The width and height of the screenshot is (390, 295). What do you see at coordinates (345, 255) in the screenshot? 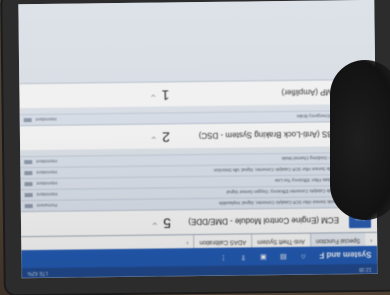
I see `page-title: System and F` at bounding box center [345, 255].